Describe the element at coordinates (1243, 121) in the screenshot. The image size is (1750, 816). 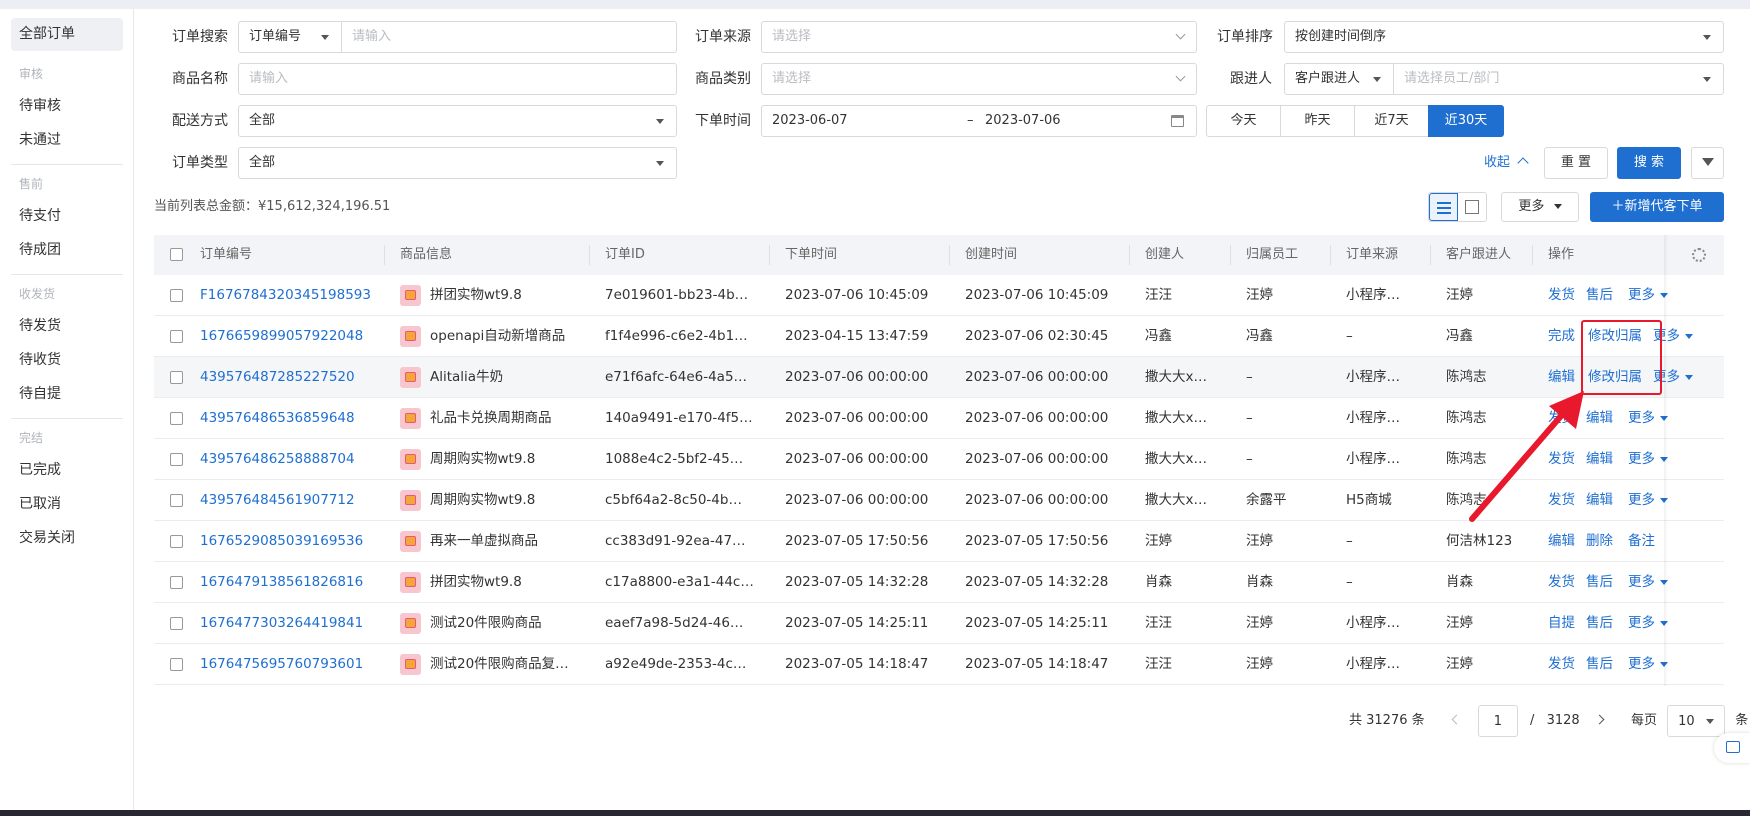
I see `range-today-button: 今天` at that location.